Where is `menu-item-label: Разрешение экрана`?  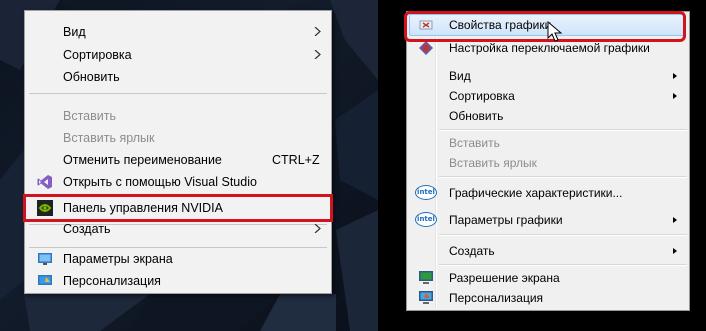 menu-item-label: Разрешение экрана is located at coordinates (504, 278).